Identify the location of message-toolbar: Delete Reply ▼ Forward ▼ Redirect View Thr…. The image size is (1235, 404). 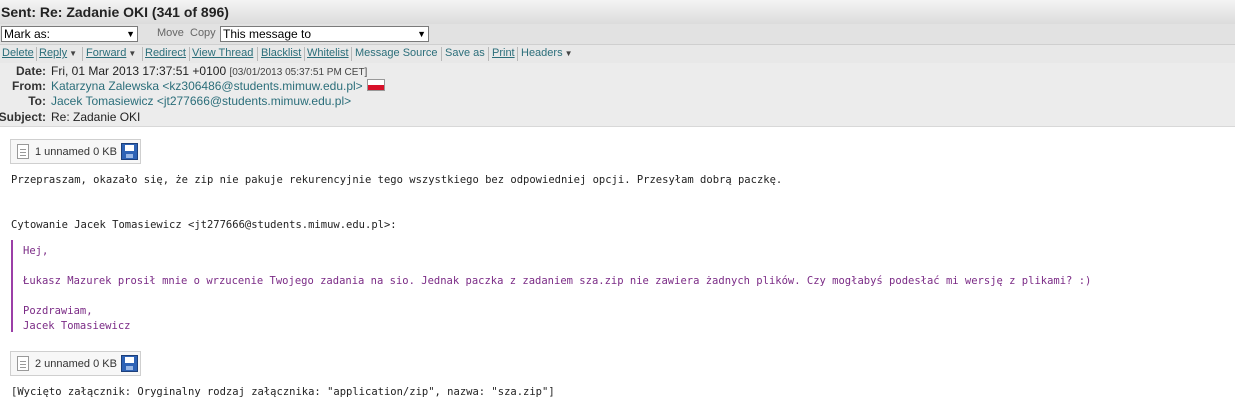
(617, 54).